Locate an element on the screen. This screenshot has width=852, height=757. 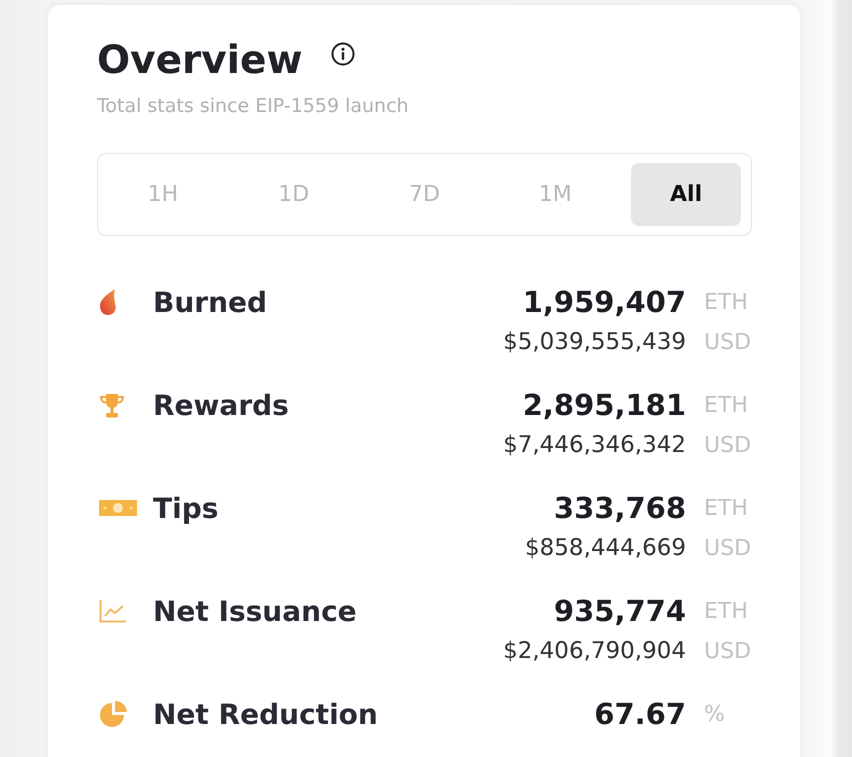
banknote-icon is located at coordinates (118, 508).